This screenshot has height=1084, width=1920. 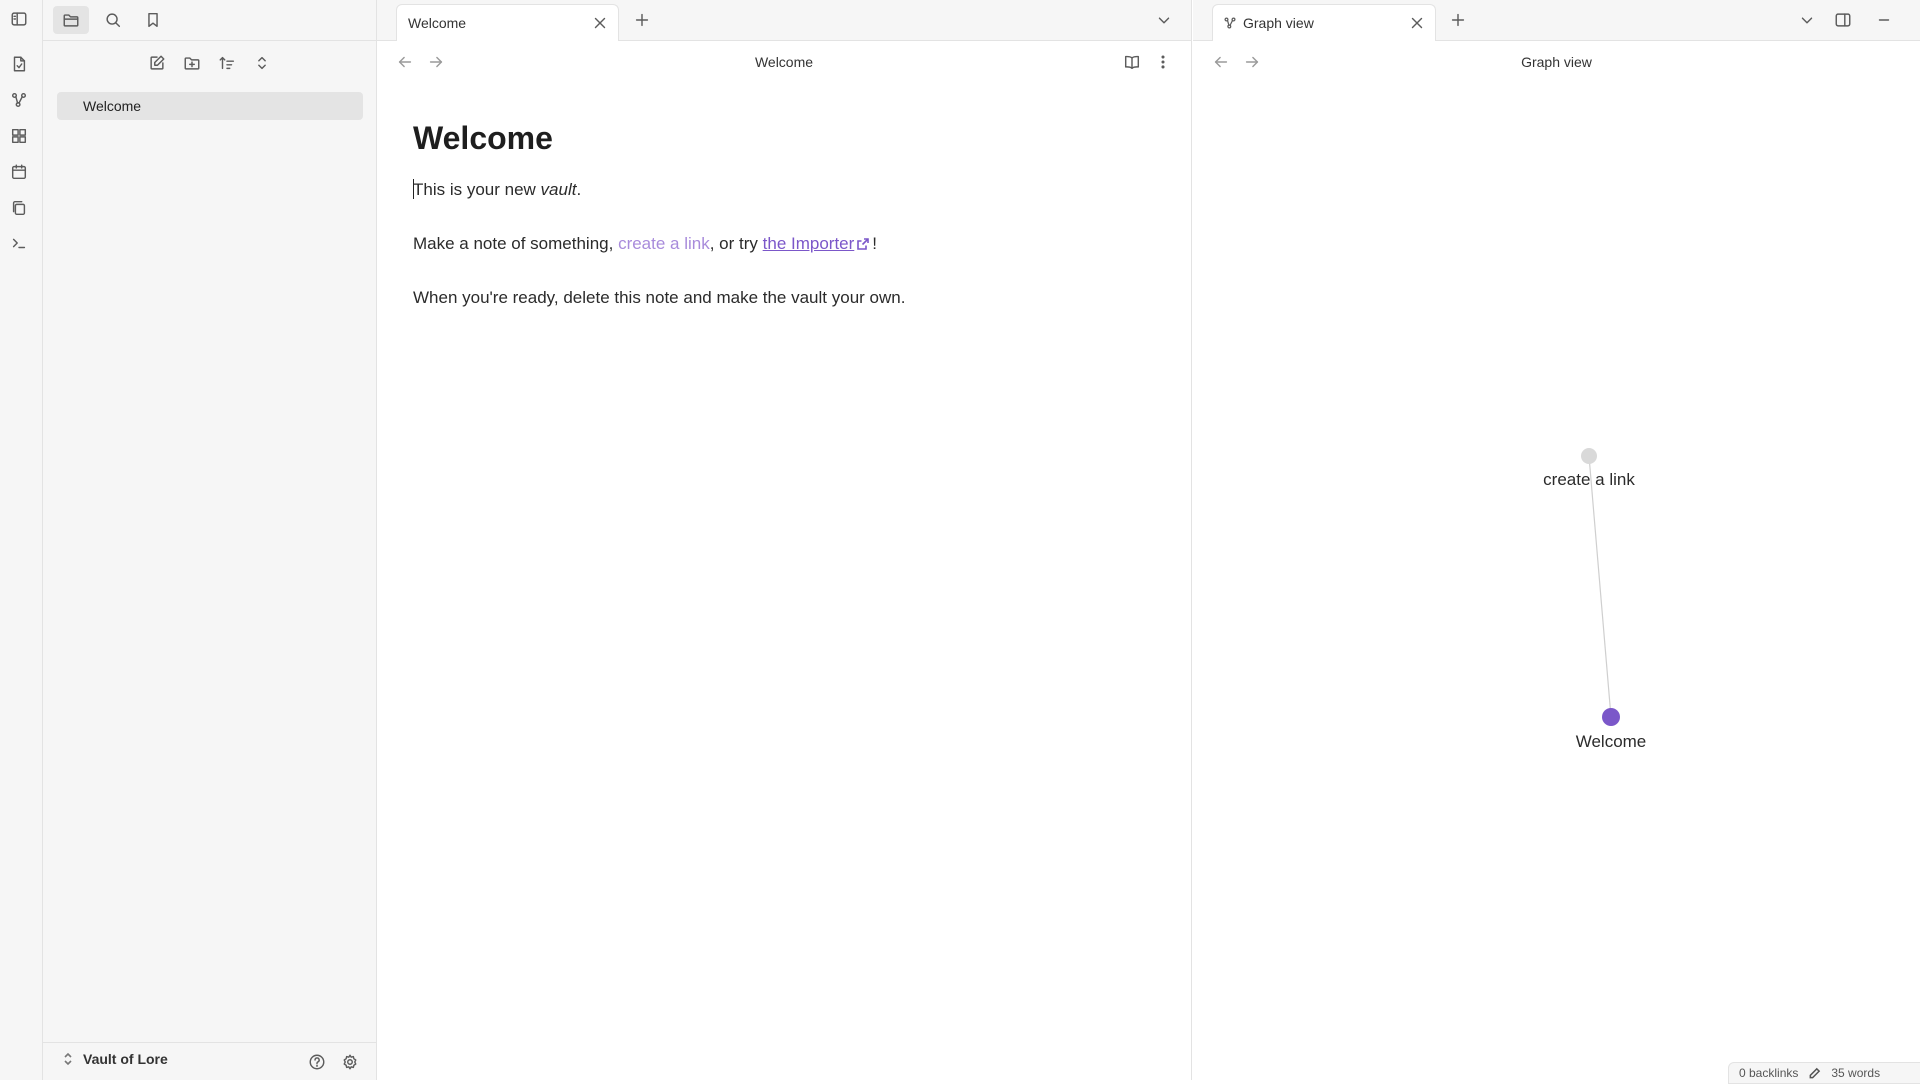 What do you see at coordinates (558, 189) in the screenshot?
I see `emphasis-text: vault` at bounding box center [558, 189].